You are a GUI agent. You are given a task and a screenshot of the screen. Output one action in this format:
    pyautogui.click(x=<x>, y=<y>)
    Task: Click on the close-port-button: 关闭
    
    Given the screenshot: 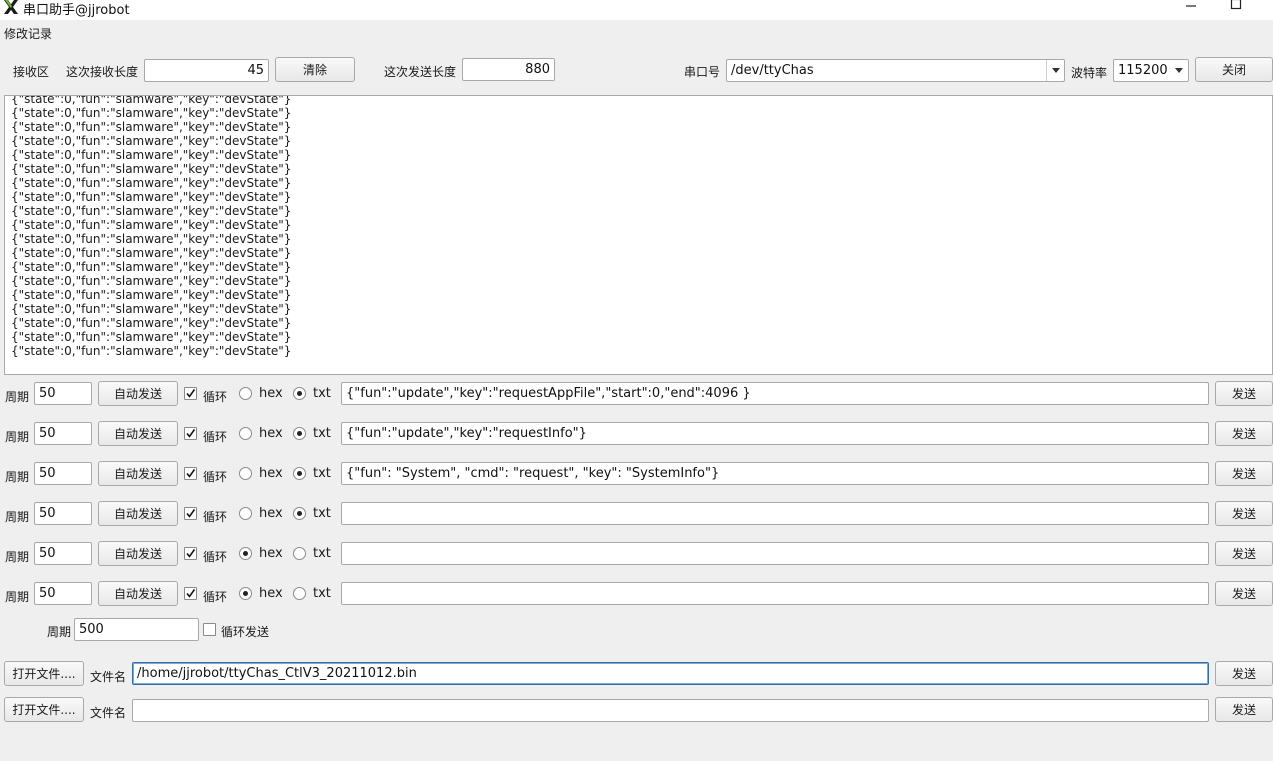 What is the action you would take?
    pyautogui.click(x=1234, y=69)
    